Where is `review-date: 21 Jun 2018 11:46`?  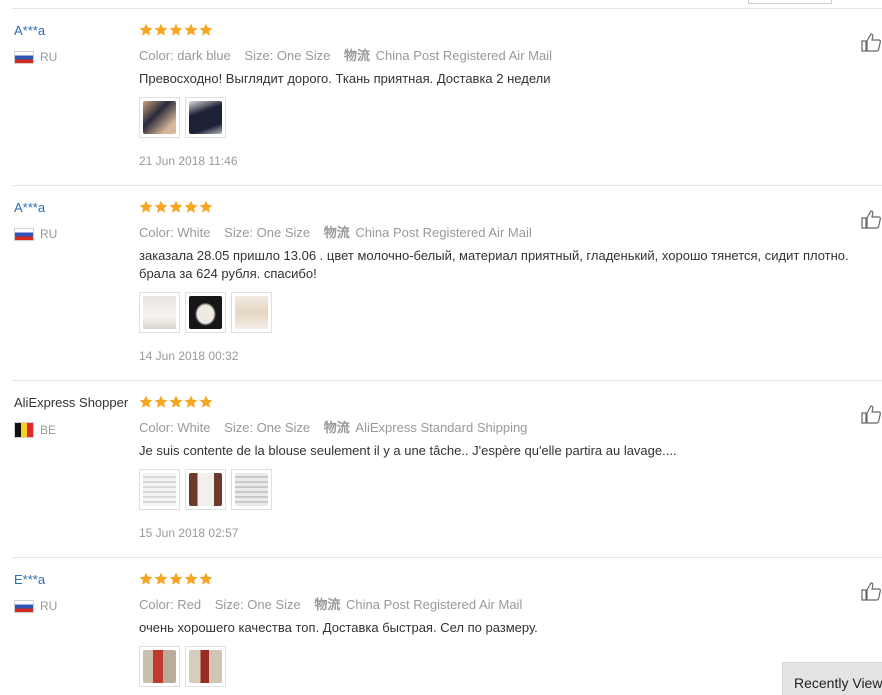 review-date: 21 Jun 2018 11:46 is located at coordinates (188, 161).